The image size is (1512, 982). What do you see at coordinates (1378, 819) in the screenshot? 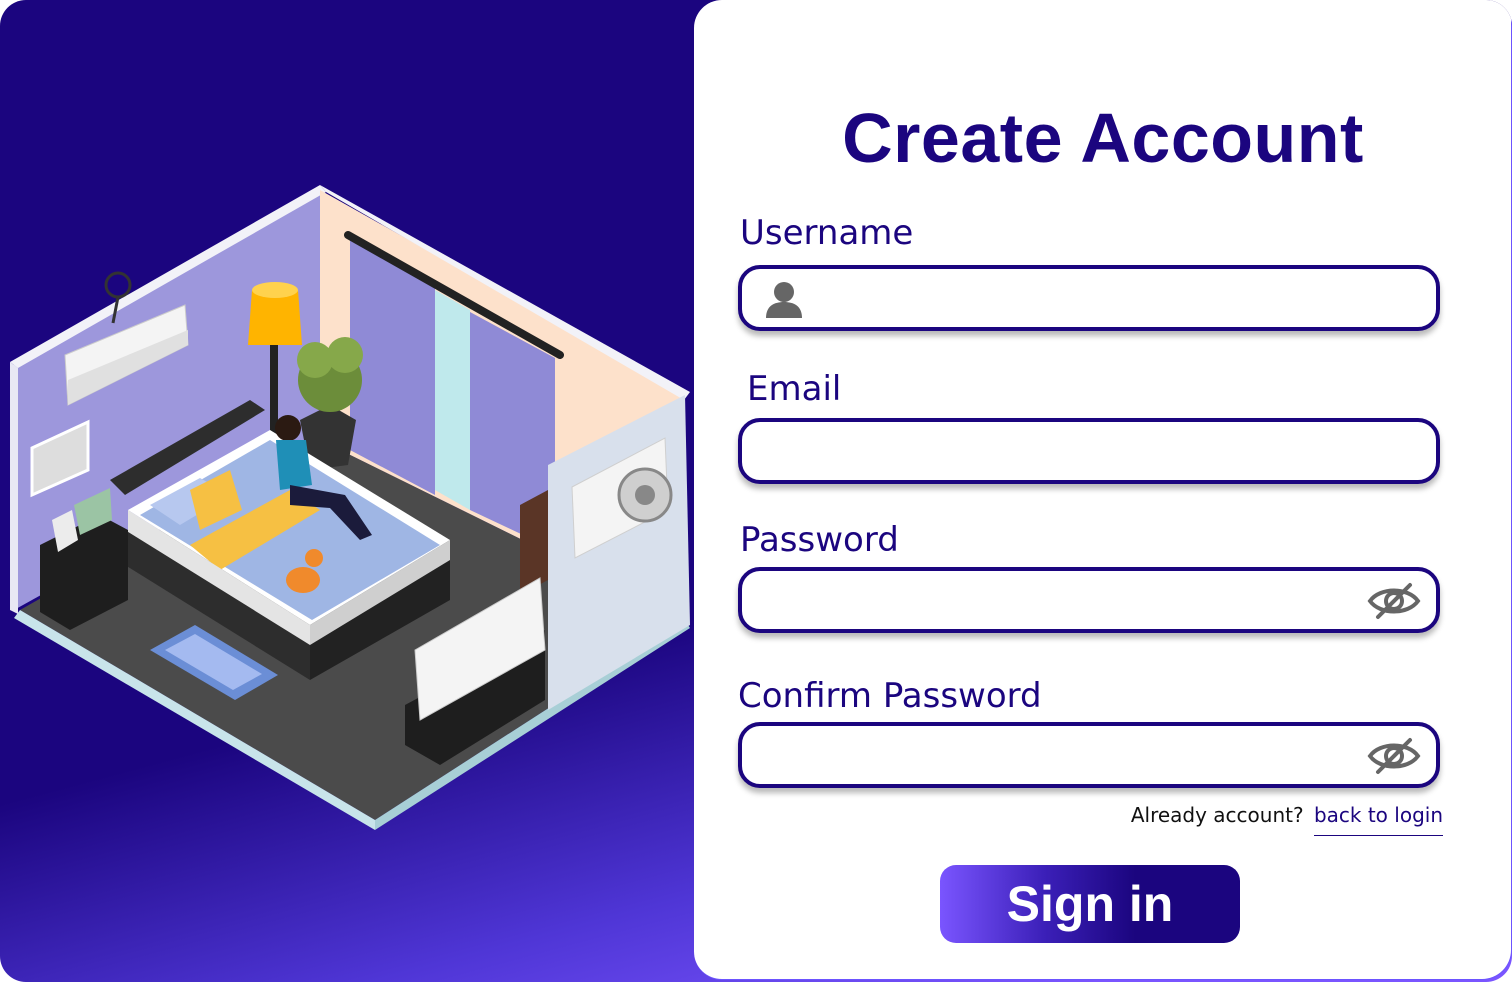
I see `back-to-login-link: back to login` at bounding box center [1378, 819].